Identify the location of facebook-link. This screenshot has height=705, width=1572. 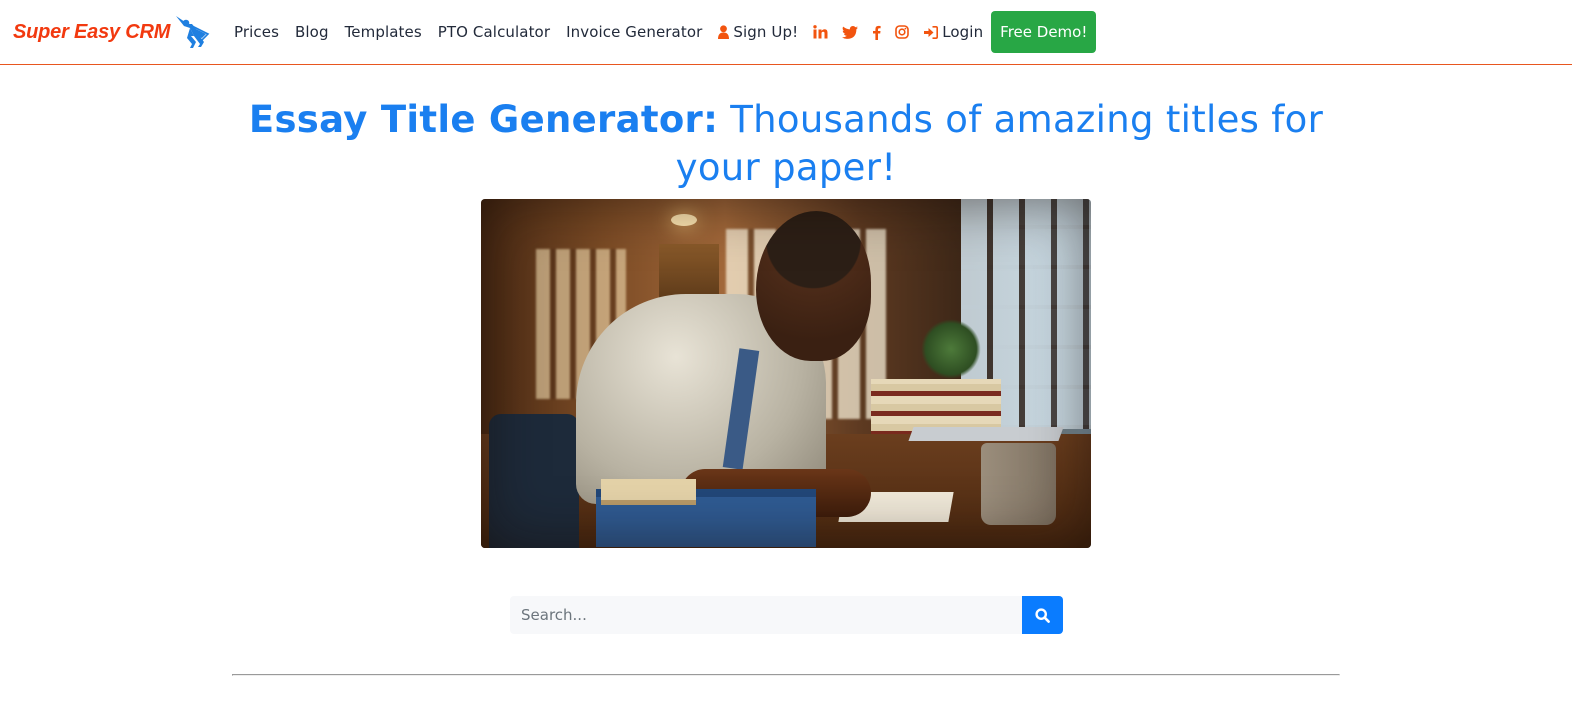
(876, 32).